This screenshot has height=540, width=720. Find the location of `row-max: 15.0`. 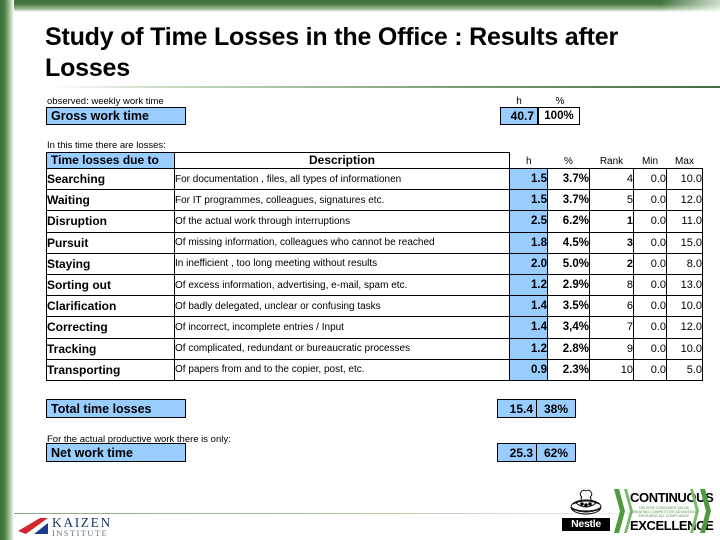

row-max: 15.0 is located at coordinates (684, 242).